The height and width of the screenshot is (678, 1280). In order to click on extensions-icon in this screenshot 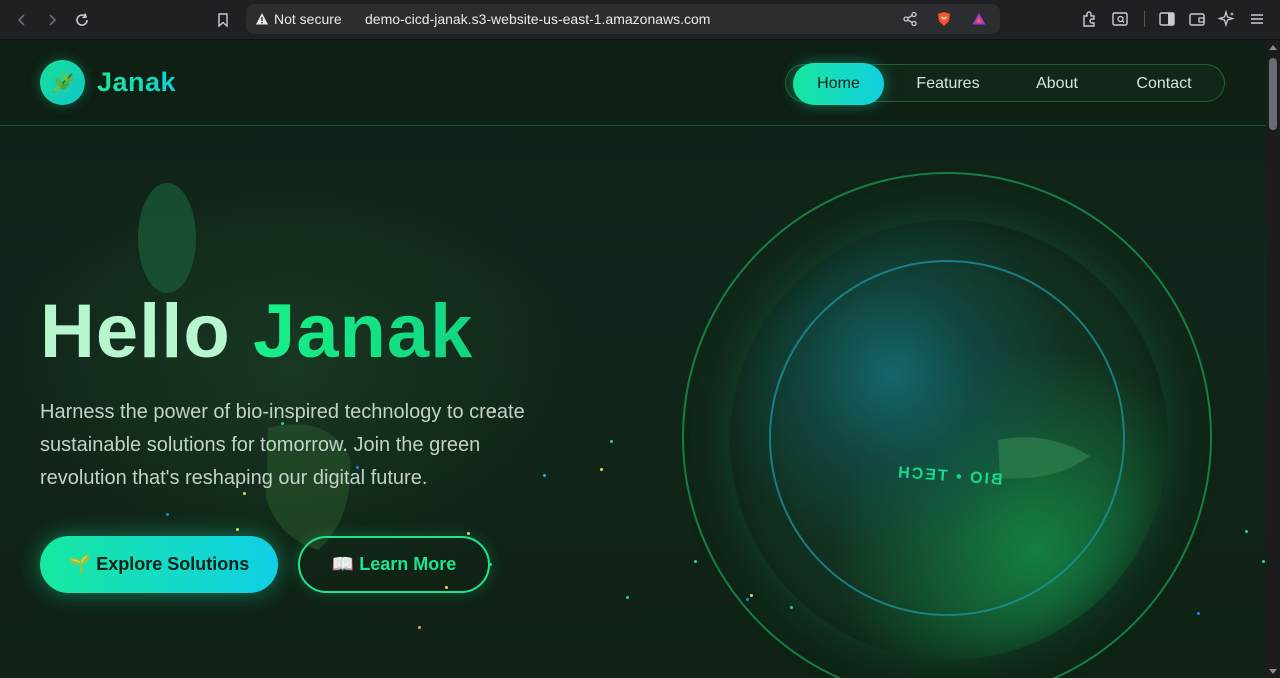, I will do `click(1090, 19)`.